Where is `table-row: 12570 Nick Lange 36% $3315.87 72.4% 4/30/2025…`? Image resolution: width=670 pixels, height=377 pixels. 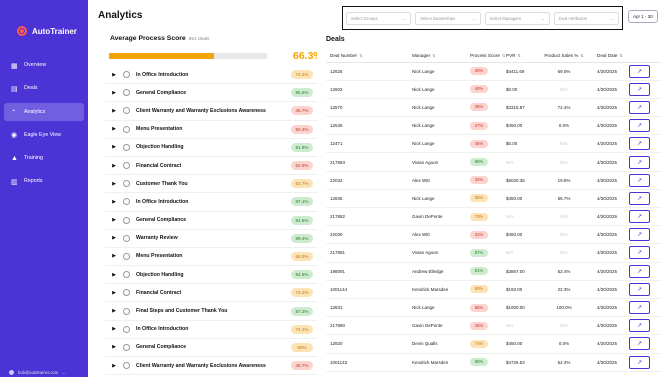
table-row: 12570 Nick Lange 36% $3315.87 72.4% 4/30/2025… is located at coordinates (493, 108).